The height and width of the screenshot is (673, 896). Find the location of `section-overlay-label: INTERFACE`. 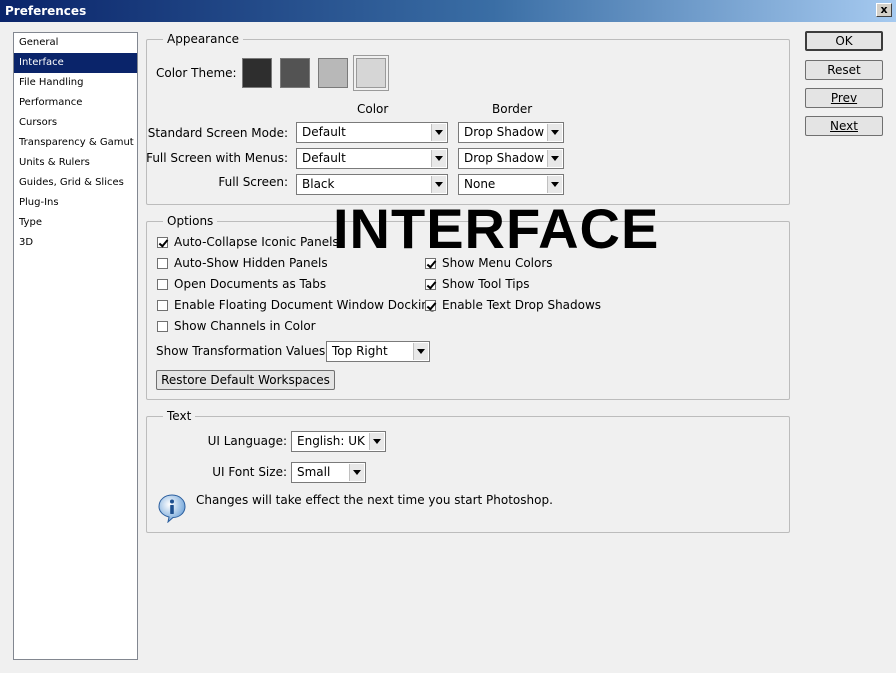

section-overlay-label: INTERFACE is located at coordinates (496, 228).